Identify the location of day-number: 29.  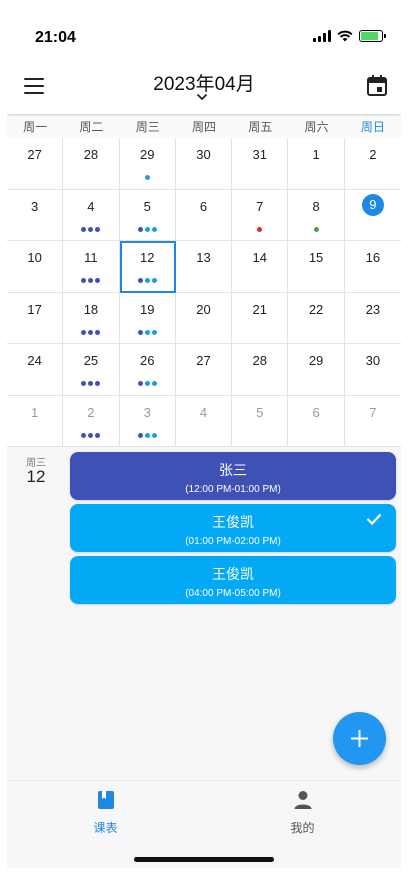
(316, 360).